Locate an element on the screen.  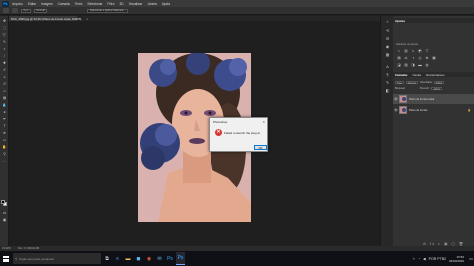
photo-filter-icon: ◎ is located at coordinates (420, 58).